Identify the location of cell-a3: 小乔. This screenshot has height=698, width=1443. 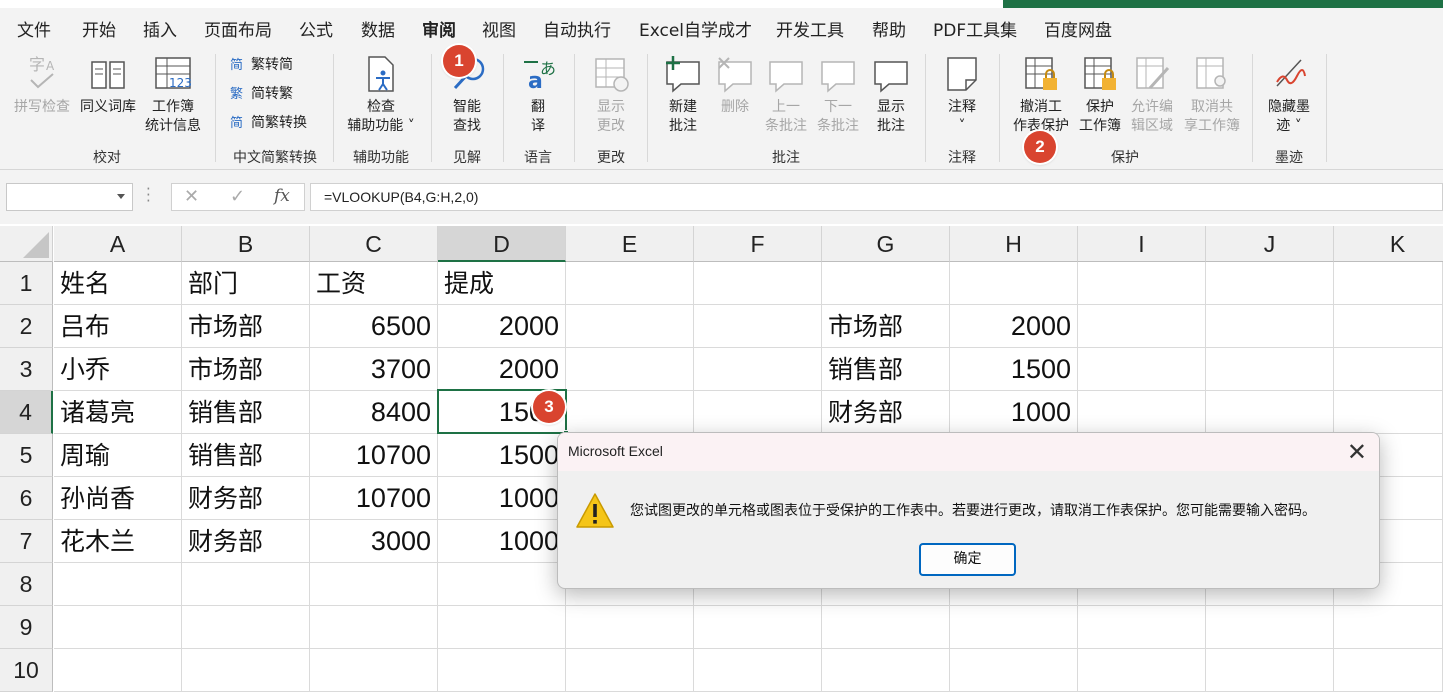
(118, 369).